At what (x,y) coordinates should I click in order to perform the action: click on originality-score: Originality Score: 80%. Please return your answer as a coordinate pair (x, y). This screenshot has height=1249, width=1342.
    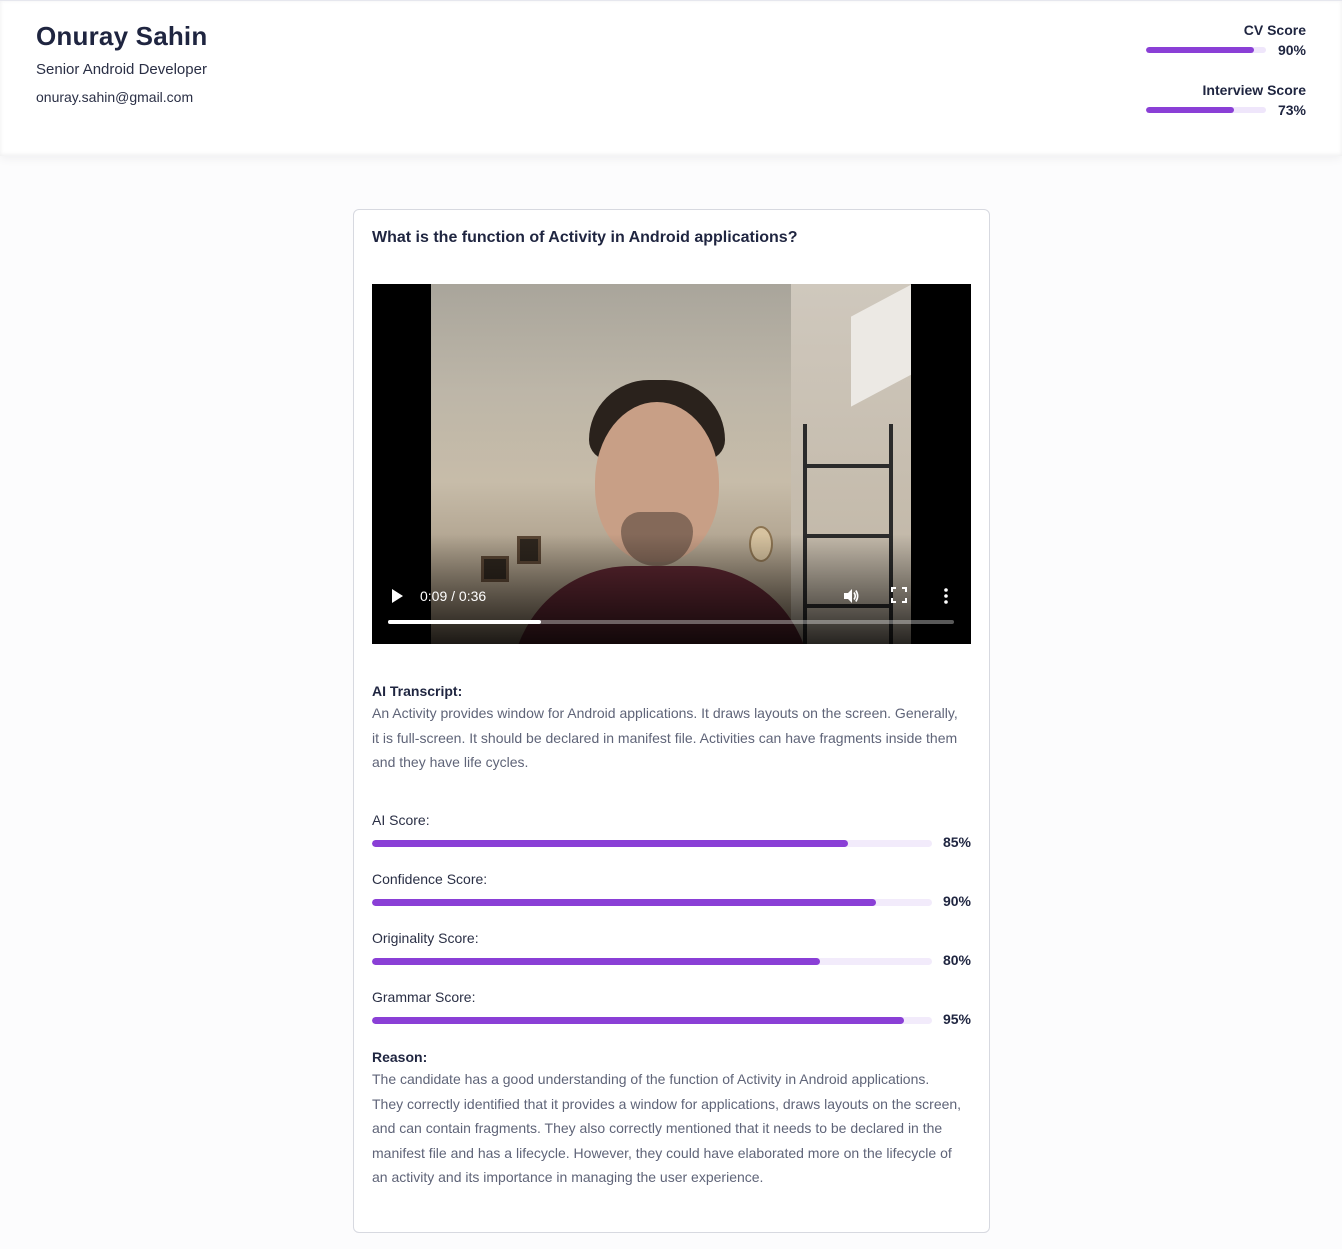
    Looking at the image, I should click on (672, 949).